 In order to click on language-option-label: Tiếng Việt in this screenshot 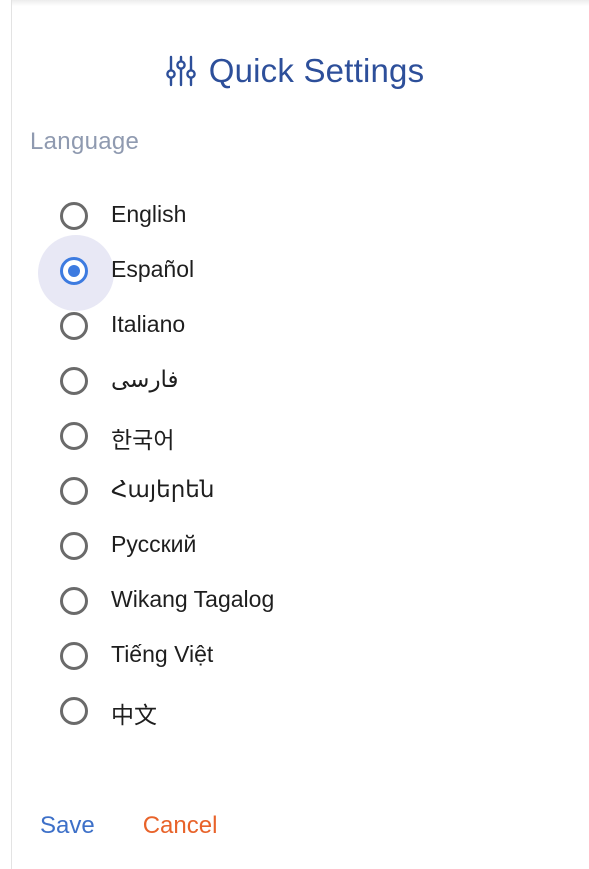, I will do `click(162, 654)`.